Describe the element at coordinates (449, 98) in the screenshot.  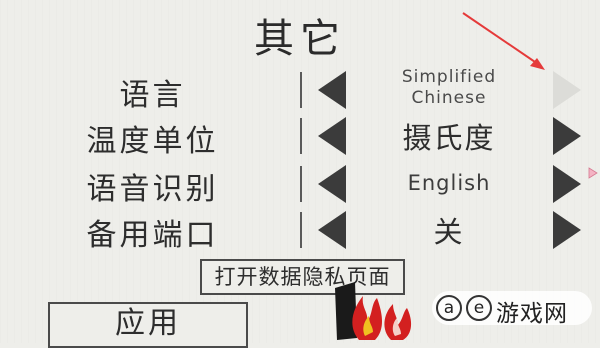
I see `setting-value-language-line2: Chinese` at that location.